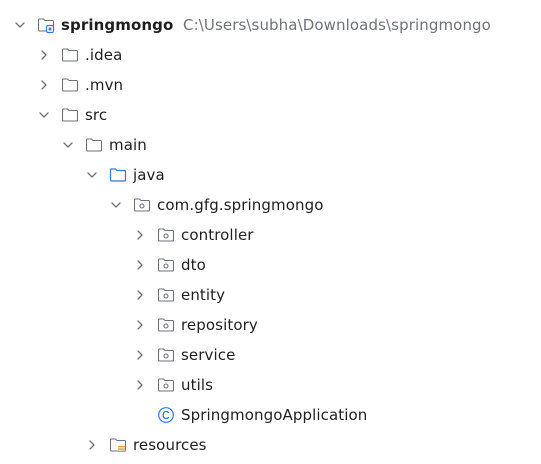  What do you see at coordinates (46, 26) in the screenshot?
I see `module-folder-icon` at bounding box center [46, 26].